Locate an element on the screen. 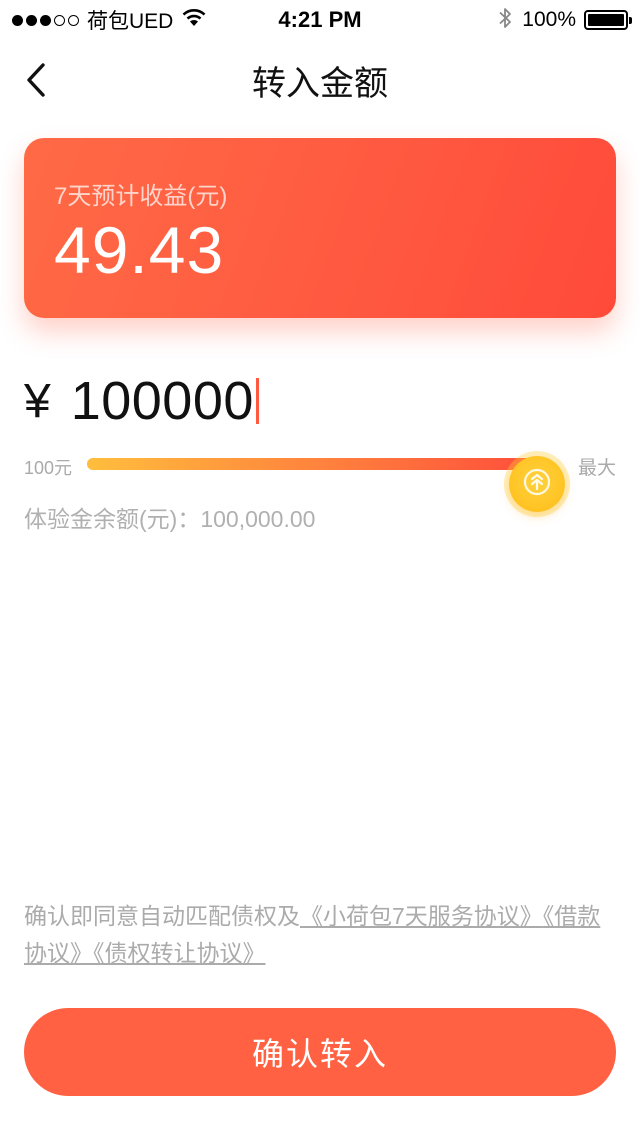  slider-thumb is located at coordinates (537, 484).